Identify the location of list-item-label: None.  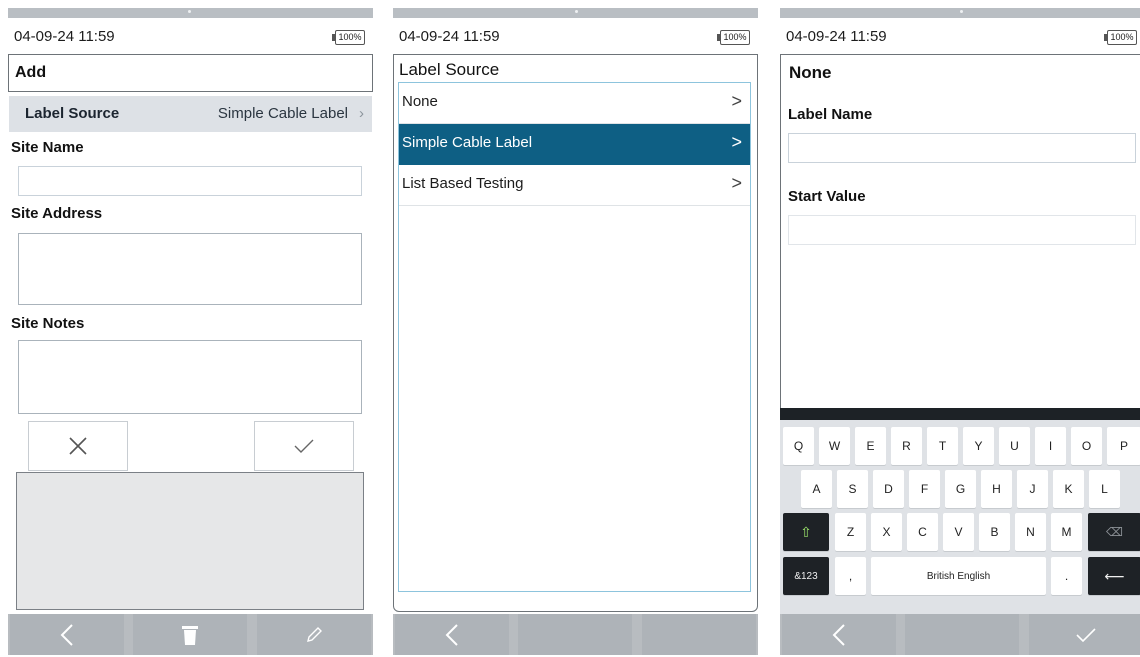
(420, 101).